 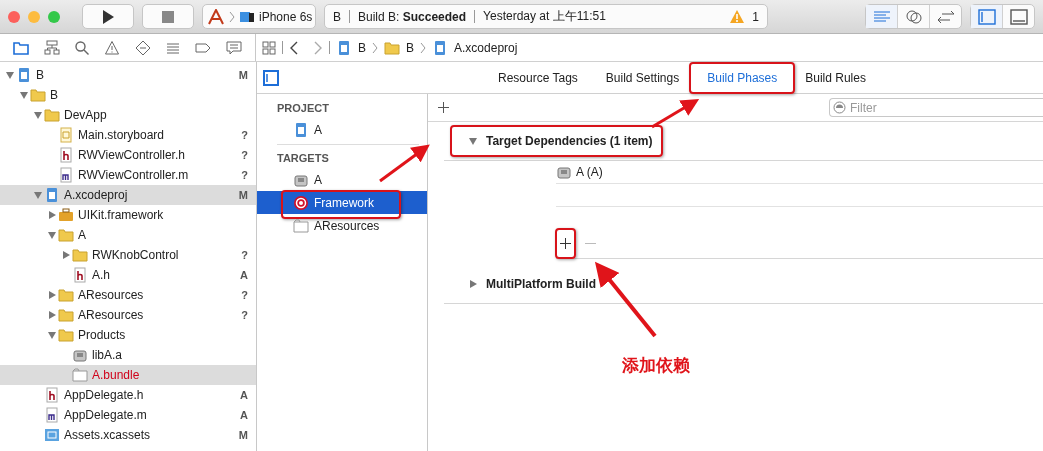 I want to click on phase-header: MultiPlatform Build, so click(x=743, y=284).